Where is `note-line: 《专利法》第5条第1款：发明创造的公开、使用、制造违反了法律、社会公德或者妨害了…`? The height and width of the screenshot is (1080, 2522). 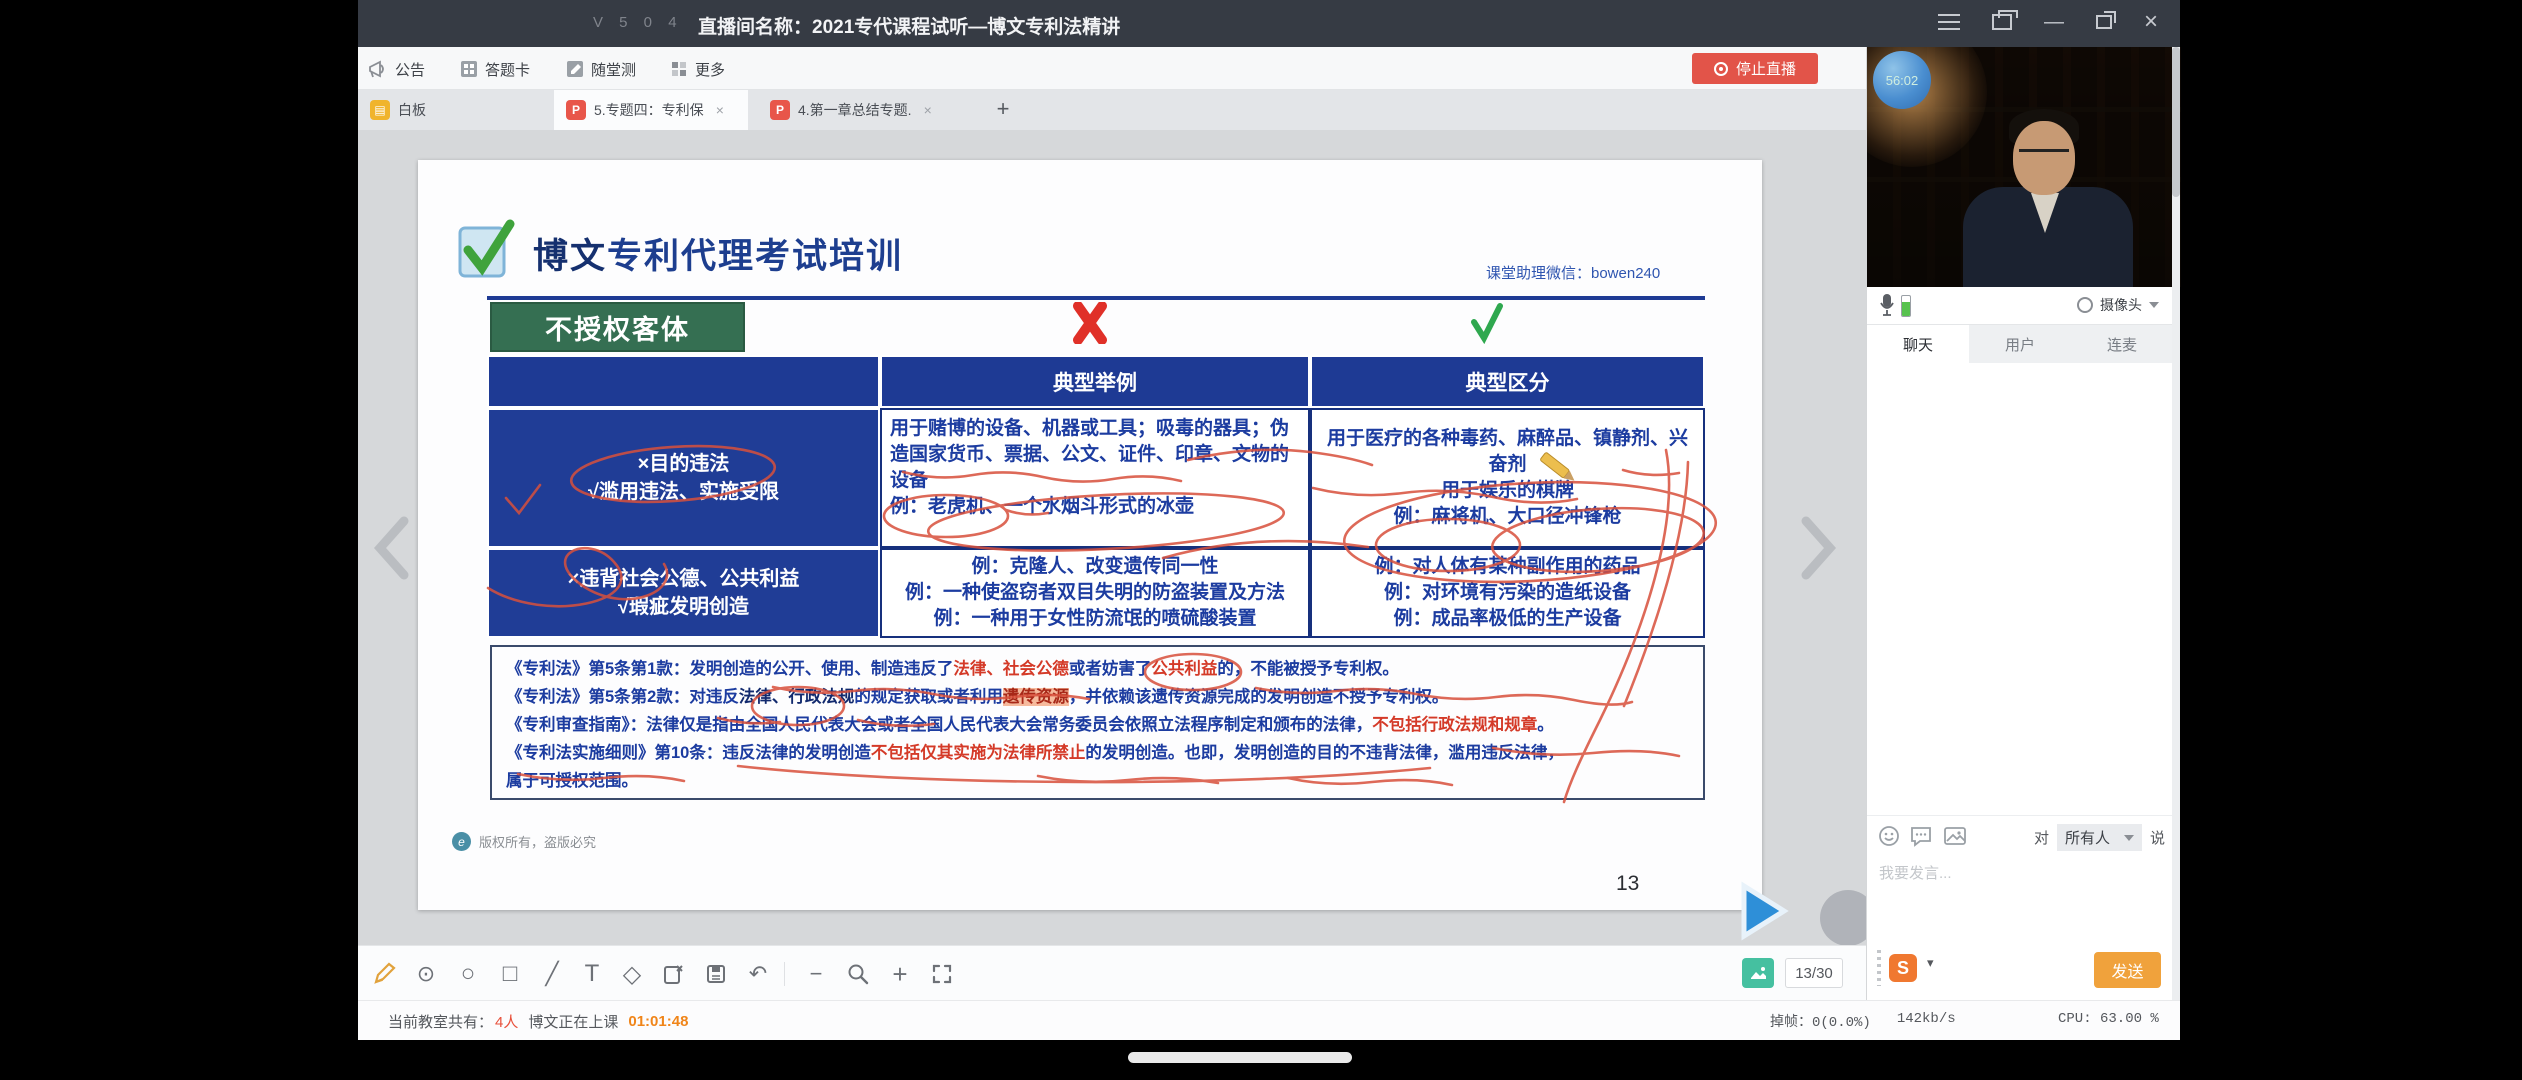 note-line: 《专利法》第5条第1款：发明创造的公开、使用、制造违反了法律、社会公德或者妨害了… is located at coordinates (952, 669).